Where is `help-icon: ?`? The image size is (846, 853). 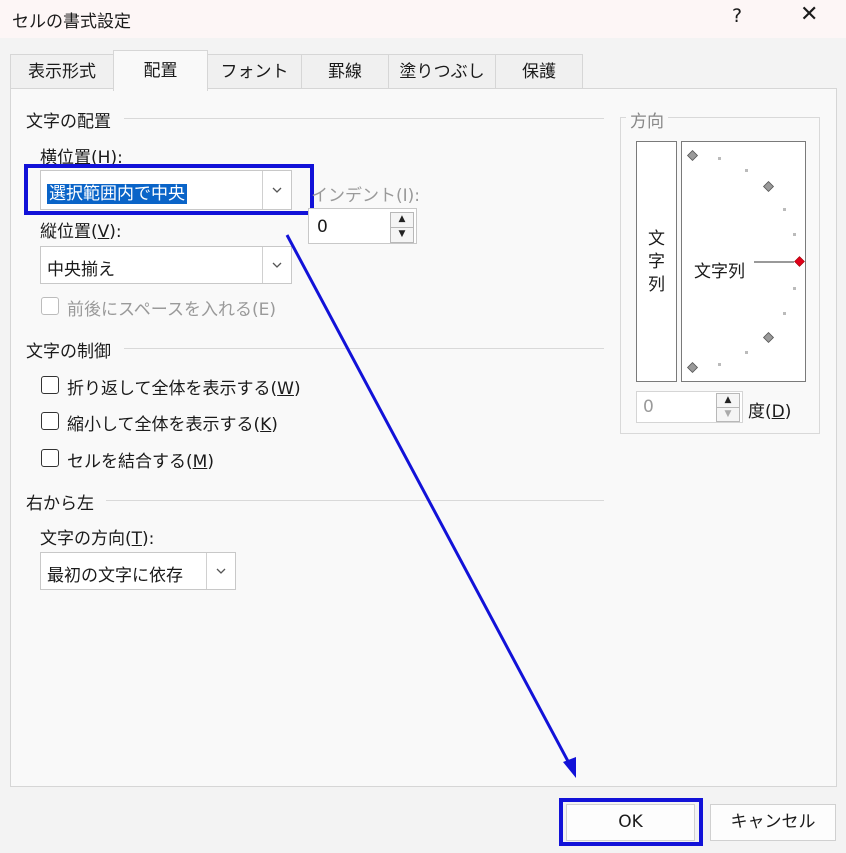 help-icon: ? is located at coordinates (737, 16).